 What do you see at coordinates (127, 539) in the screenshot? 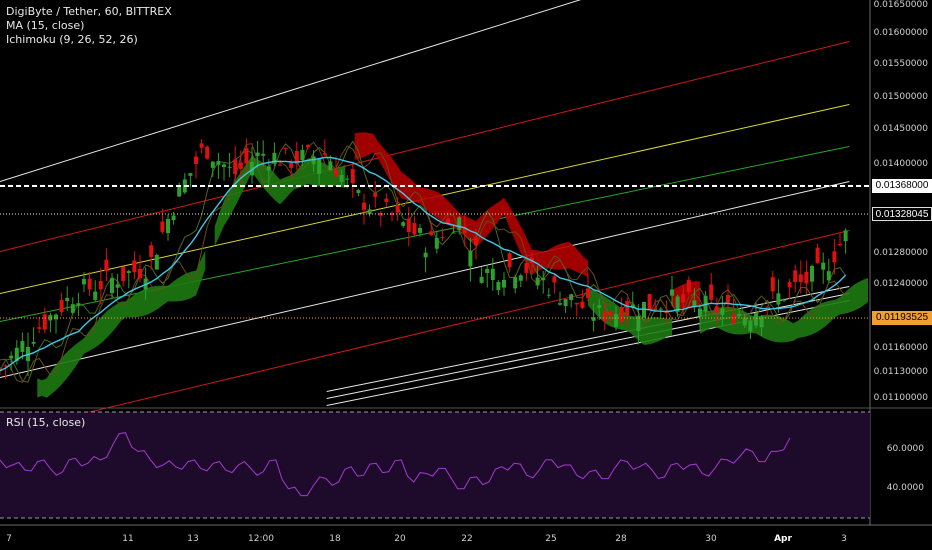
I see `x-tick-label: 11` at bounding box center [127, 539].